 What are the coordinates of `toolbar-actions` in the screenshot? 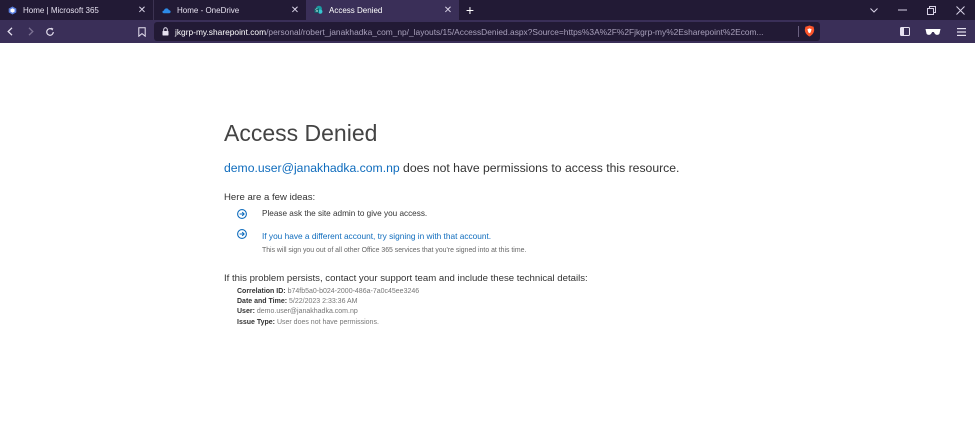 It's located at (933, 31).